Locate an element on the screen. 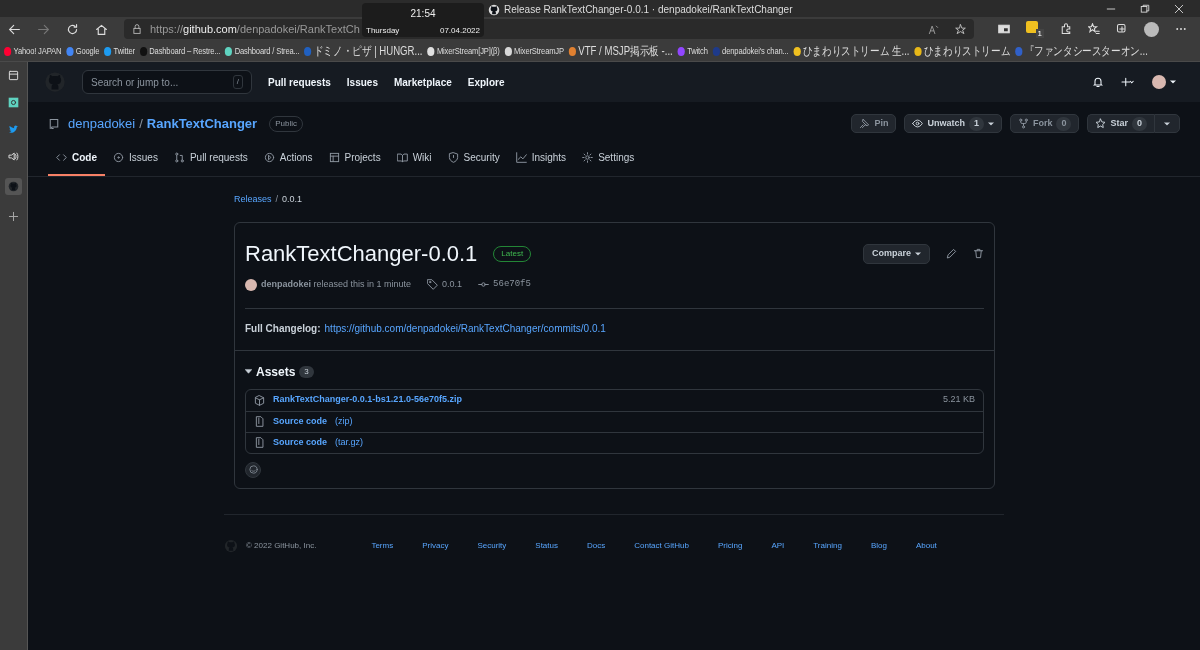 Image resolution: width=1200 pixels, height=650 pixels. nav-link: Explore is located at coordinates (486, 82).